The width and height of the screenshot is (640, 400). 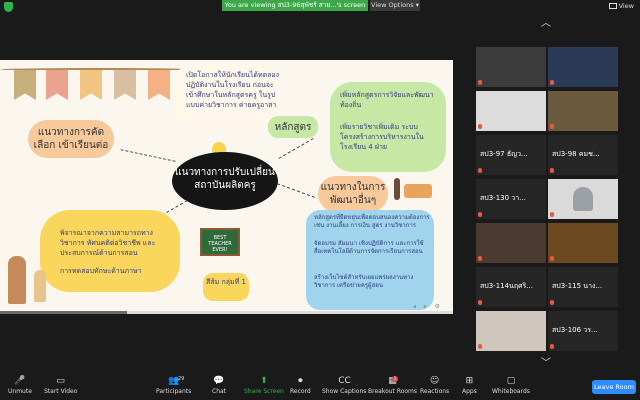 What do you see at coordinates (392, 5) in the screenshot?
I see `view-options-label: View Options` at bounding box center [392, 5].